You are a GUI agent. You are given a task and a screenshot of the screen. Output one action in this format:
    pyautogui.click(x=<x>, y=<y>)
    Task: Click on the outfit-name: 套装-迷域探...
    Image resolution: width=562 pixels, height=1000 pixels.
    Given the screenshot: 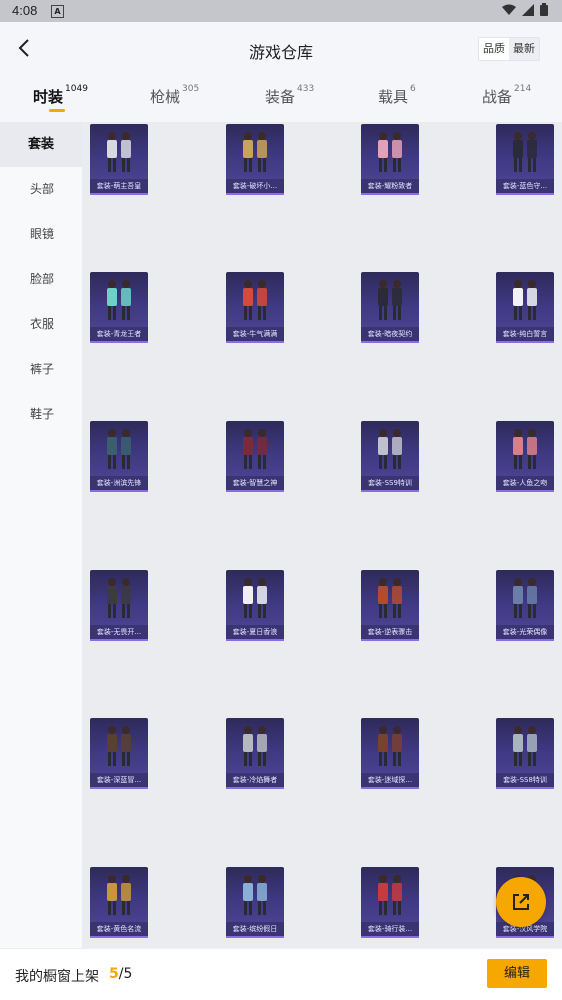 What is the action you would take?
    pyautogui.click(x=390, y=780)
    